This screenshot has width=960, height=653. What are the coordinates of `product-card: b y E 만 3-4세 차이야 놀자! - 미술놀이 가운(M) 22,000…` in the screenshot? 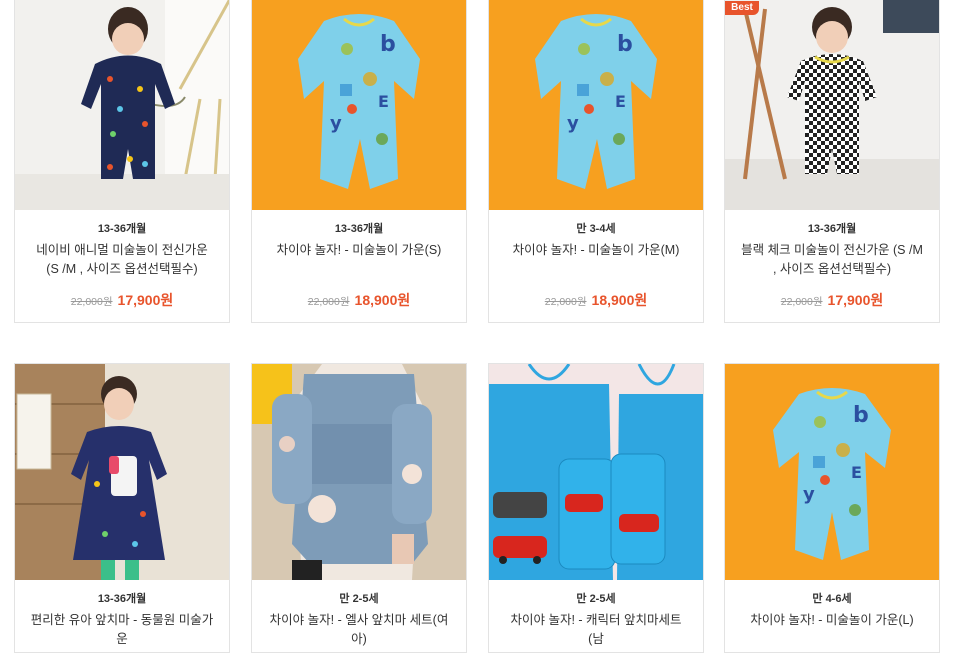 It's located at (596, 161).